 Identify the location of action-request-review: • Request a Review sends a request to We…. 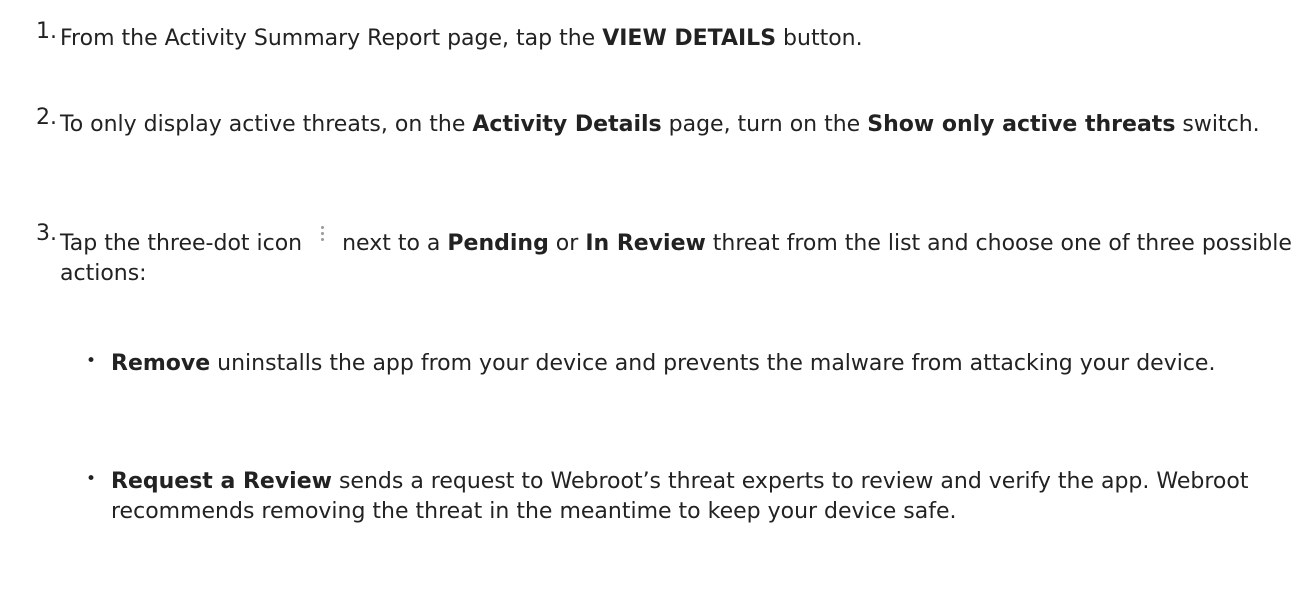
(650, 497).